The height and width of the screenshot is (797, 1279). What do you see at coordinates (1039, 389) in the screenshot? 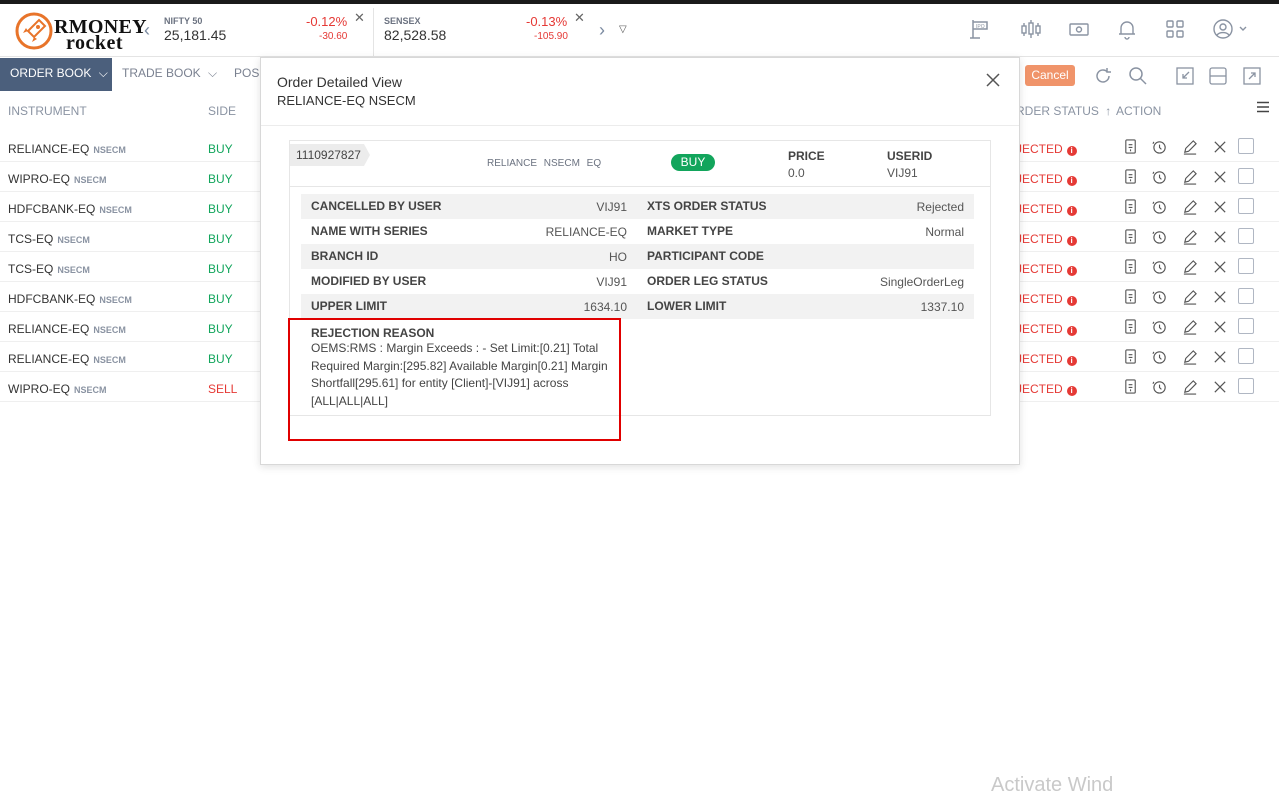
I see `order-status-text: JECTED` at bounding box center [1039, 389].